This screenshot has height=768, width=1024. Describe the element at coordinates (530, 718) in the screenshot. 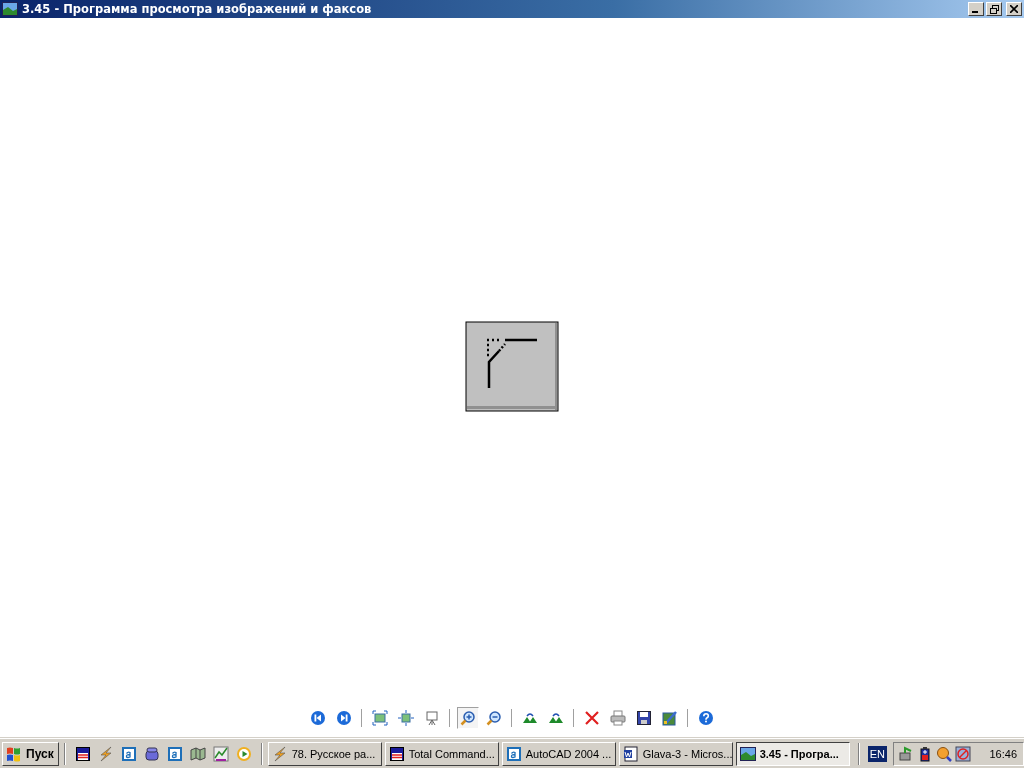

I see `rotate-clockwise-icon` at that location.